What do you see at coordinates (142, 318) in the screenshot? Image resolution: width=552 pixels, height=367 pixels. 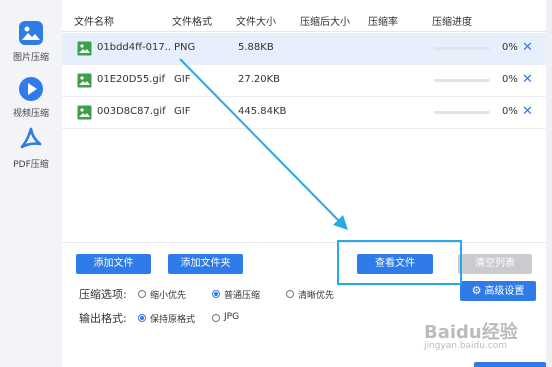 I see `radio-output-original` at bounding box center [142, 318].